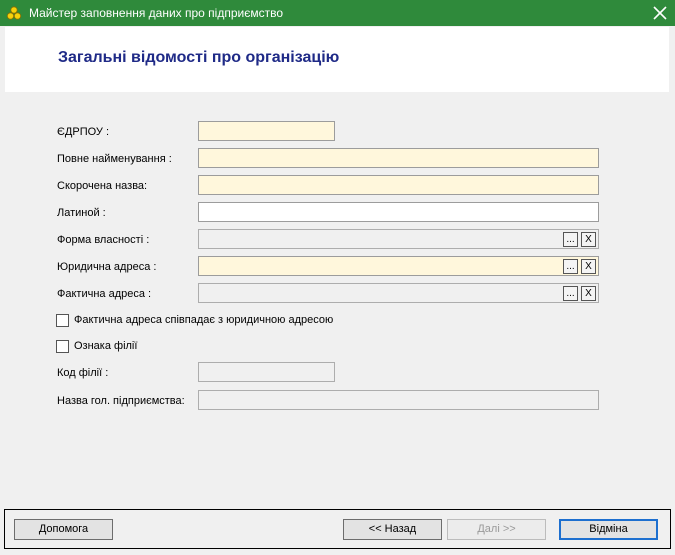  I want to click on legal-address-label: Юридична адреса :, so click(107, 267).